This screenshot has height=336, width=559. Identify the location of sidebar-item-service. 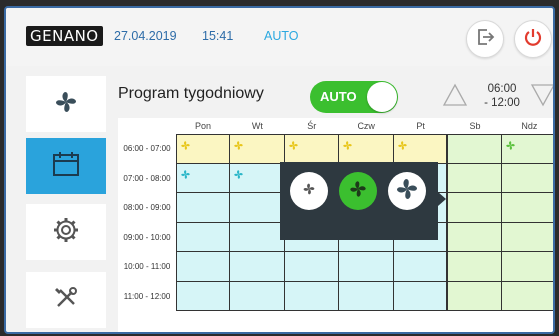
(66, 300).